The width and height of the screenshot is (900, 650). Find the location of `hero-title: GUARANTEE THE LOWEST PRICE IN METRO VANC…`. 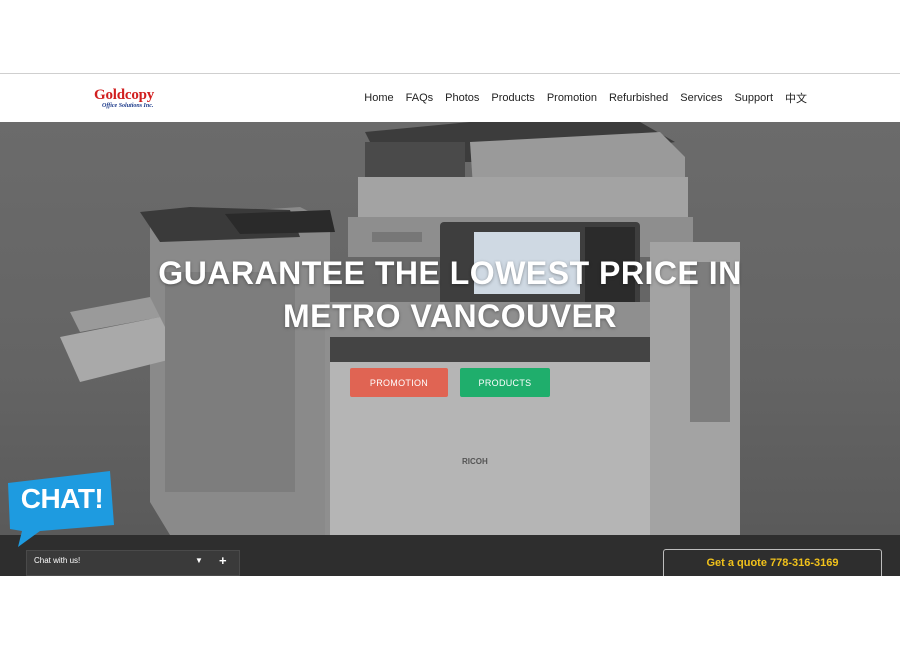

hero-title: GUARANTEE THE LOWEST PRICE IN METRO VANC… is located at coordinates (450, 295).